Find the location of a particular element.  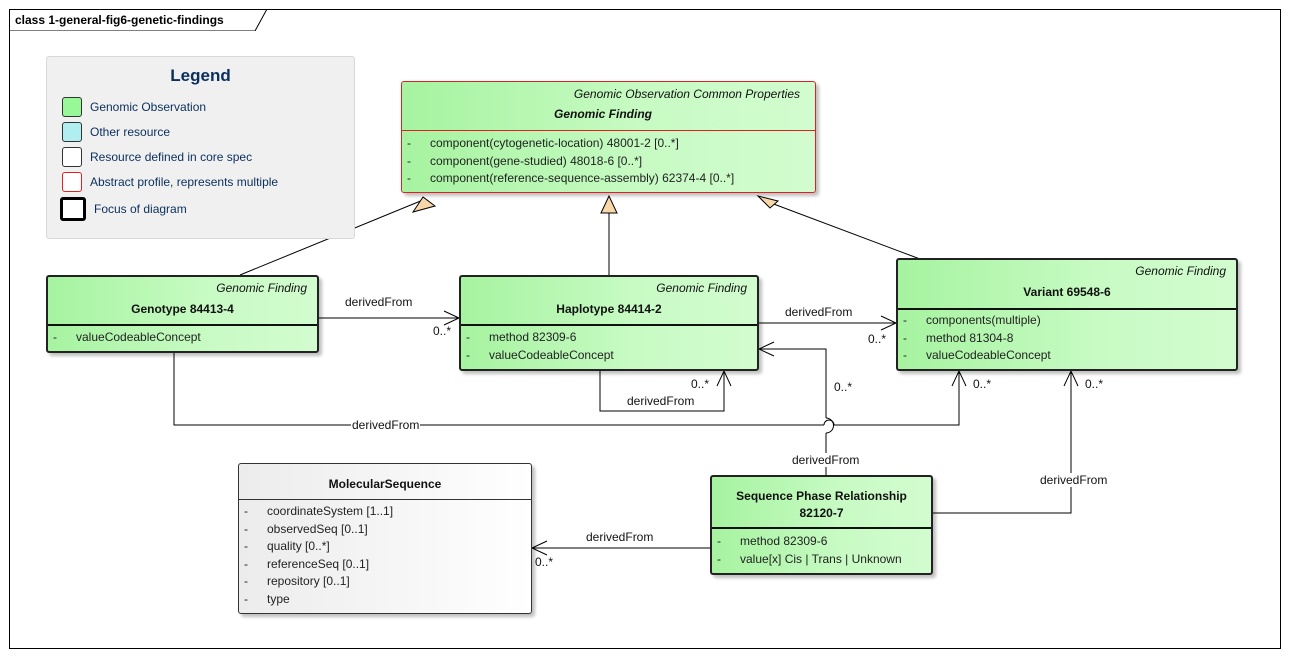

legend-item: Abstract profile, represents multiple is located at coordinates (170, 182).